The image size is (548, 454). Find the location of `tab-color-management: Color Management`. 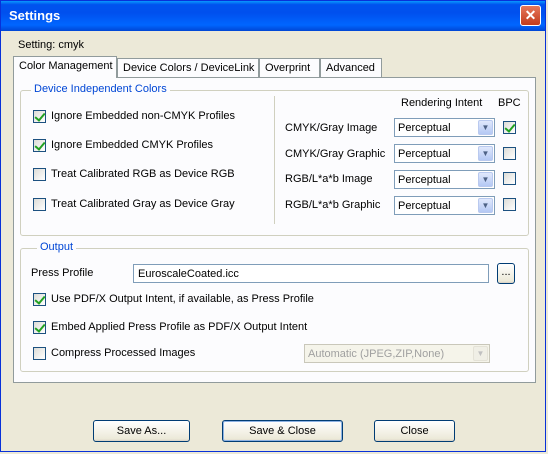

tab-color-management: Color Management is located at coordinates (65, 67).